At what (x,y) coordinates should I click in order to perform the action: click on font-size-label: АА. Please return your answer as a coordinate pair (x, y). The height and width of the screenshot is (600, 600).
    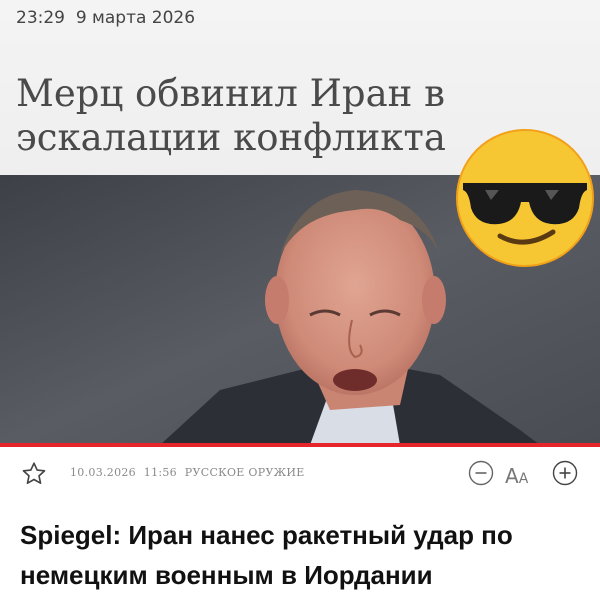
    Looking at the image, I should click on (516, 476).